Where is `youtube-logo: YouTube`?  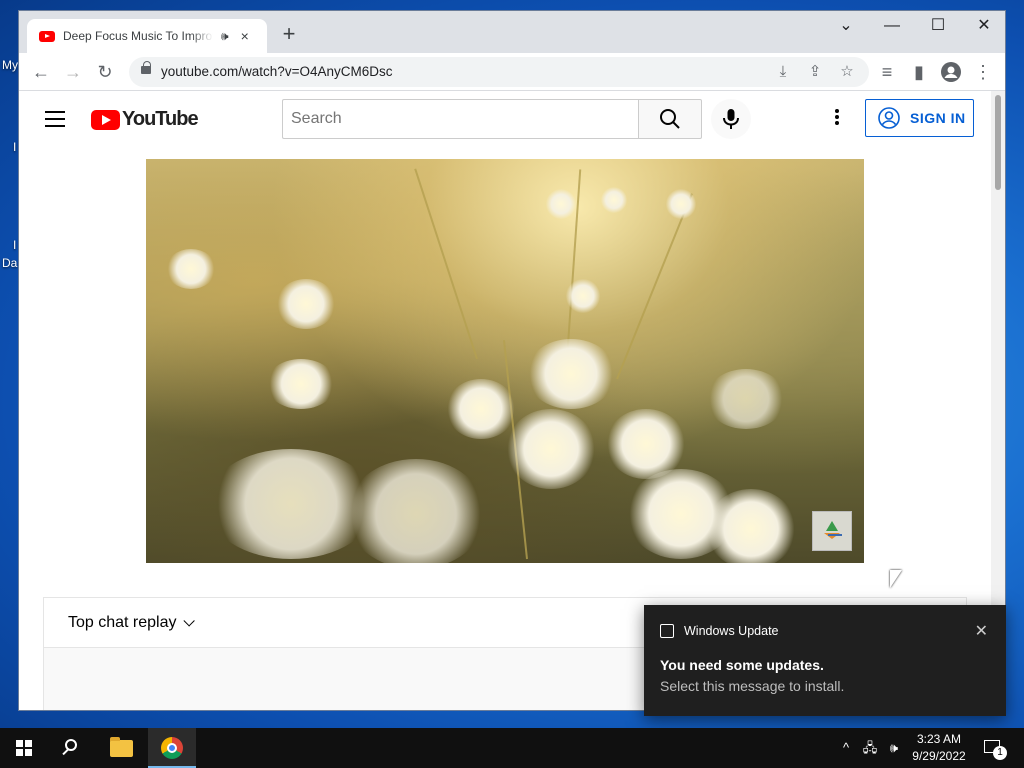
youtube-logo: YouTube is located at coordinates (145, 119).